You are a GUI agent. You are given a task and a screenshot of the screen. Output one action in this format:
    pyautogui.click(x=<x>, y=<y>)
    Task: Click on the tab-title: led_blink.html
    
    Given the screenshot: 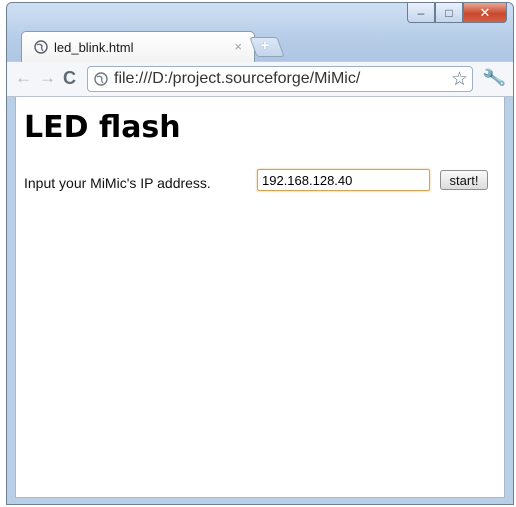 What is the action you would take?
    pyautogui.click(x=94, y=47)
    